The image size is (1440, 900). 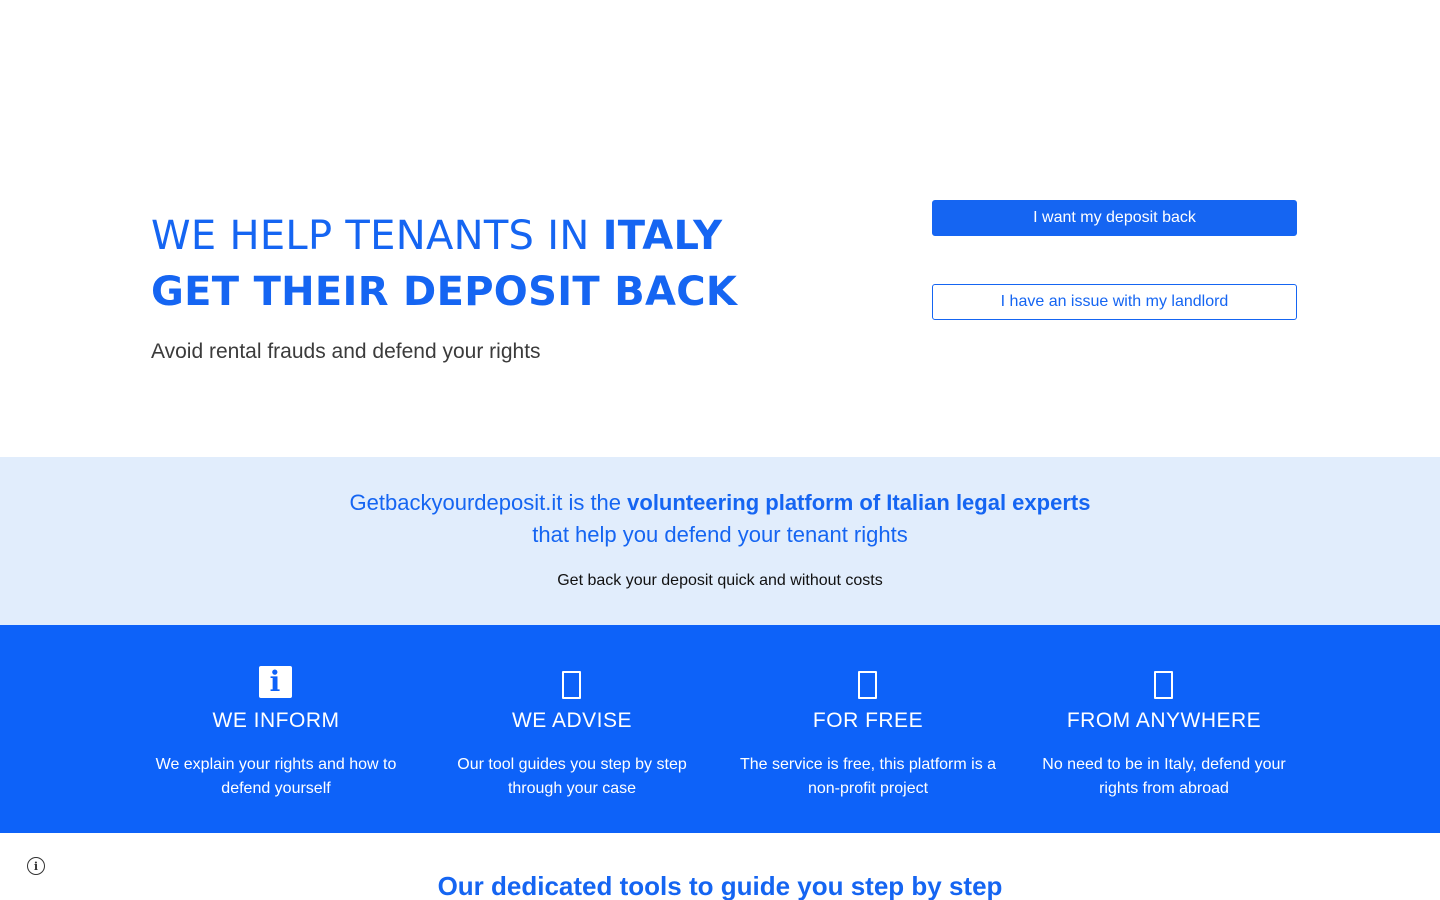 What do you see at coordinates (720, 534) in the screenshot?
I see `intro-text-part-2: that help you defend your tenant rights` at bounding box center [720, 534].